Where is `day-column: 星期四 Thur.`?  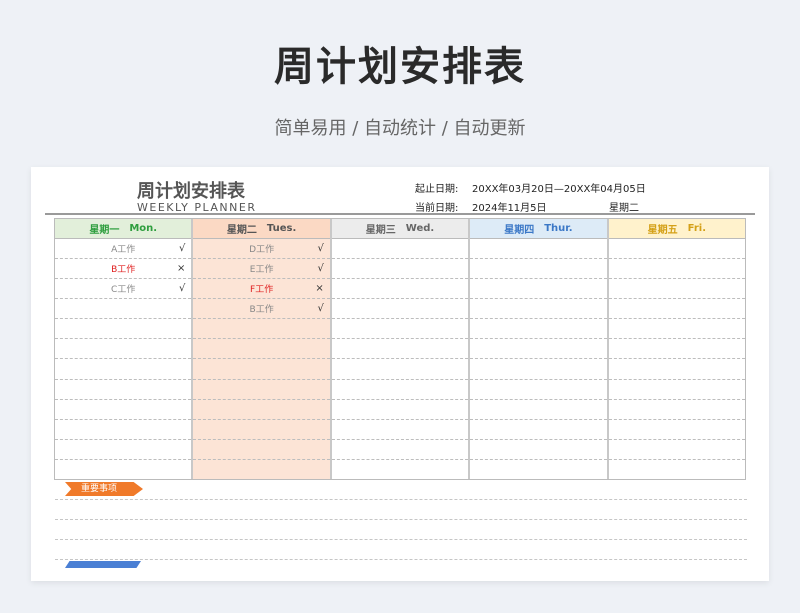 day-column: 星期四 Thur. is located at coordinates (539, 349).